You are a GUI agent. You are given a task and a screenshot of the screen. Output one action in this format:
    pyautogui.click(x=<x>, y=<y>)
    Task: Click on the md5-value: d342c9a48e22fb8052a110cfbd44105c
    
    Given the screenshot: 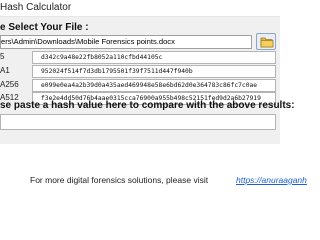 What is the action you would take?
    pyautogui.click(x=154, y=57)
    